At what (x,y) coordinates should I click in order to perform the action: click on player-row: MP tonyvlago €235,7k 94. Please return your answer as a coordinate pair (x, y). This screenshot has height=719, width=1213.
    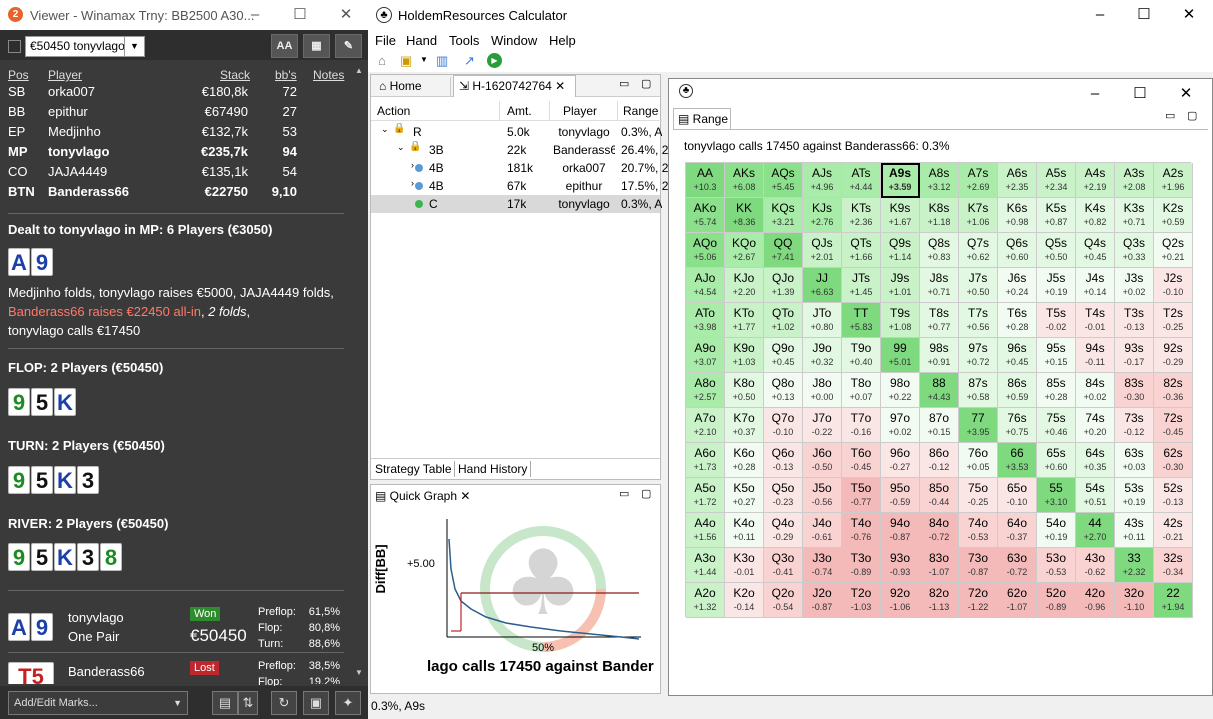
    Looking at the image, I should click on (175, 154).